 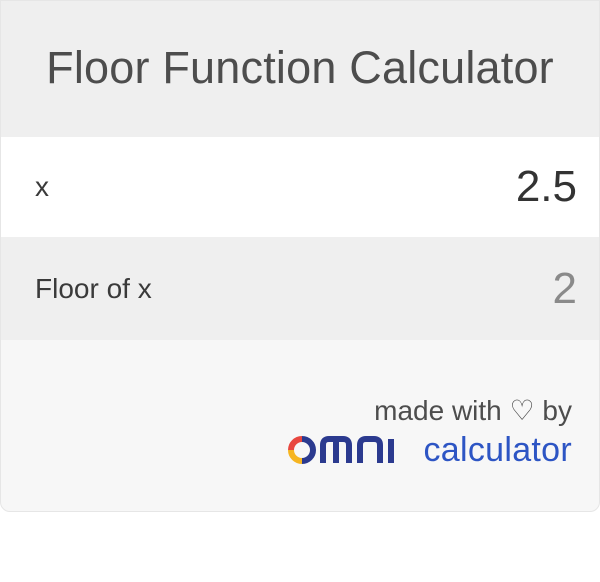 What do you see at coordinates (564, 288) in the screenshot?
I see `floor-result-value: 2` at bounding box center [564, 288].